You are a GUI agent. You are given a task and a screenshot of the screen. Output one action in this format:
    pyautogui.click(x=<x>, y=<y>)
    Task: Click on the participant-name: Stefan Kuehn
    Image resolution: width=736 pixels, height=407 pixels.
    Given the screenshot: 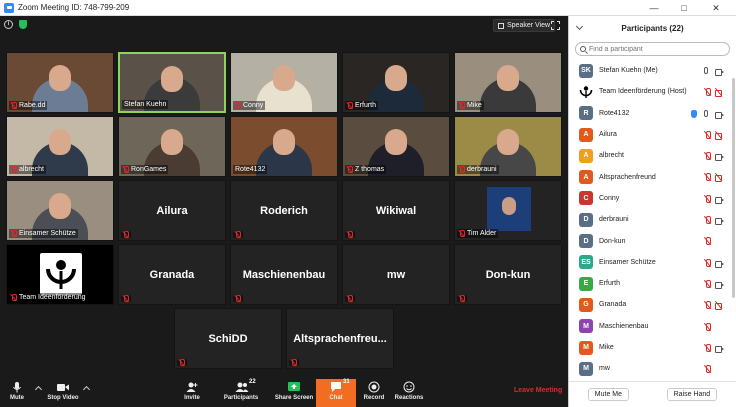 What is the action you would take?
    pyautogui.click(x=145, y=104)
    